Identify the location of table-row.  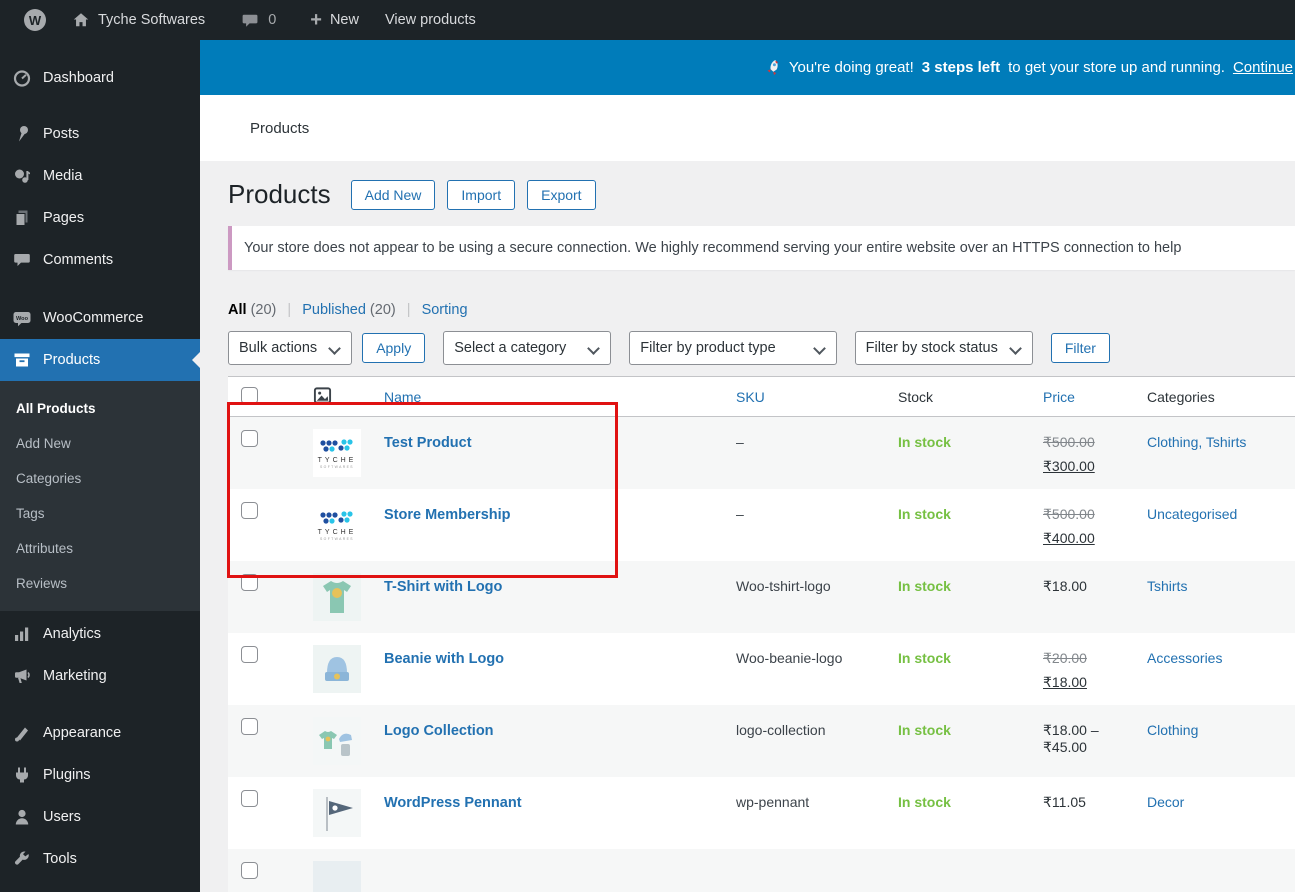
(761, 870).